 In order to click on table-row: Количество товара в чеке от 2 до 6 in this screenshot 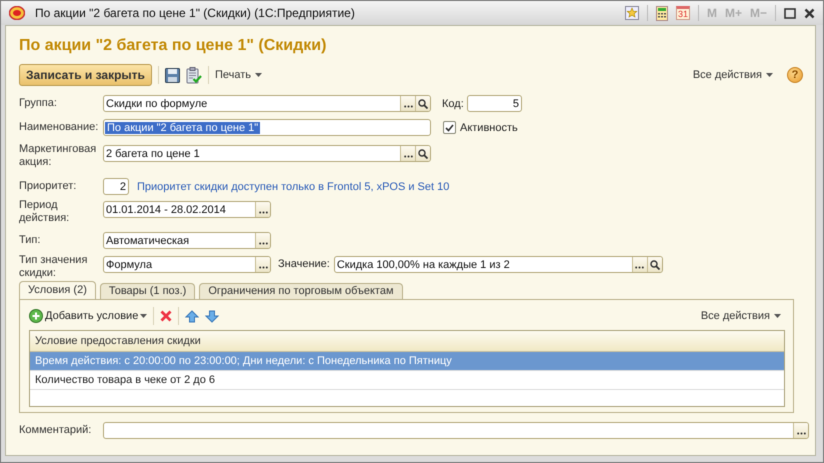, I will do `click(407, 380)`.